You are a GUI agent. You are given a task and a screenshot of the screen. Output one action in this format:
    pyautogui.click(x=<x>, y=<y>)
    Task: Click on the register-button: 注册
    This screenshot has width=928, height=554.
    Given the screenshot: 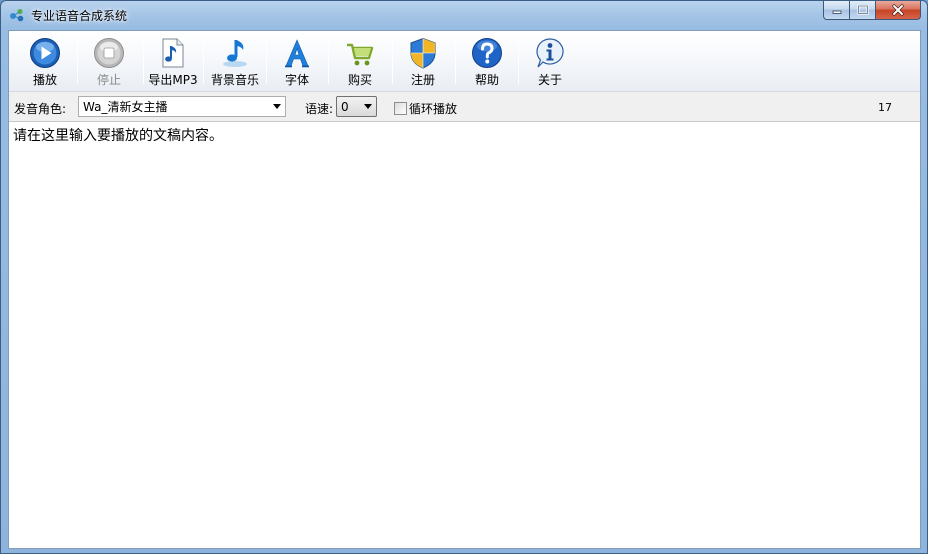 What is the action you would take?
    pyautogui.click(x=423, y=61)
    